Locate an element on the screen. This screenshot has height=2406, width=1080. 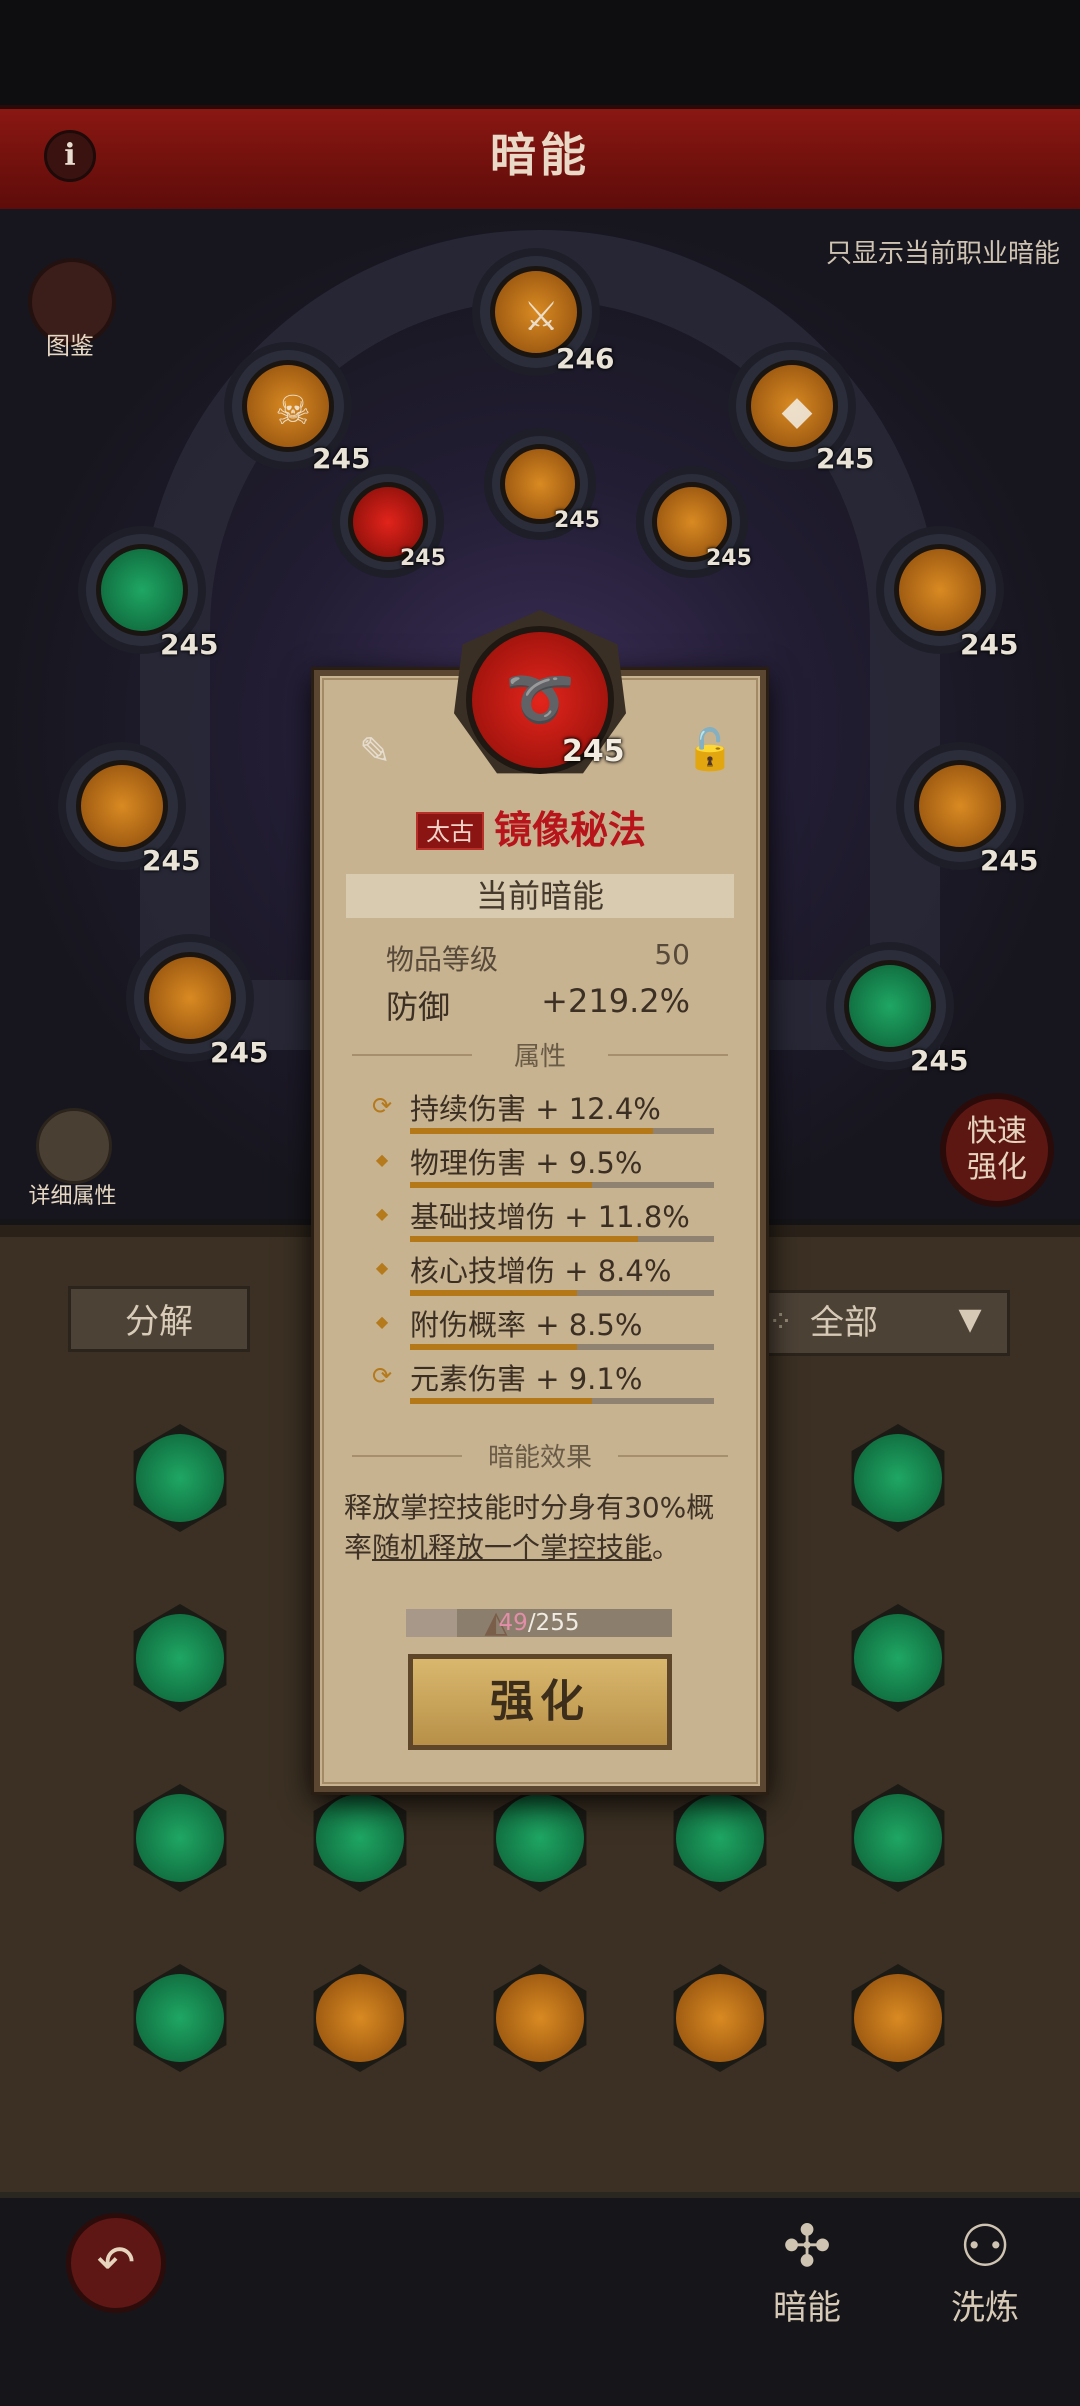
attribute-bar-fill is located at coordinates (524, 1239).